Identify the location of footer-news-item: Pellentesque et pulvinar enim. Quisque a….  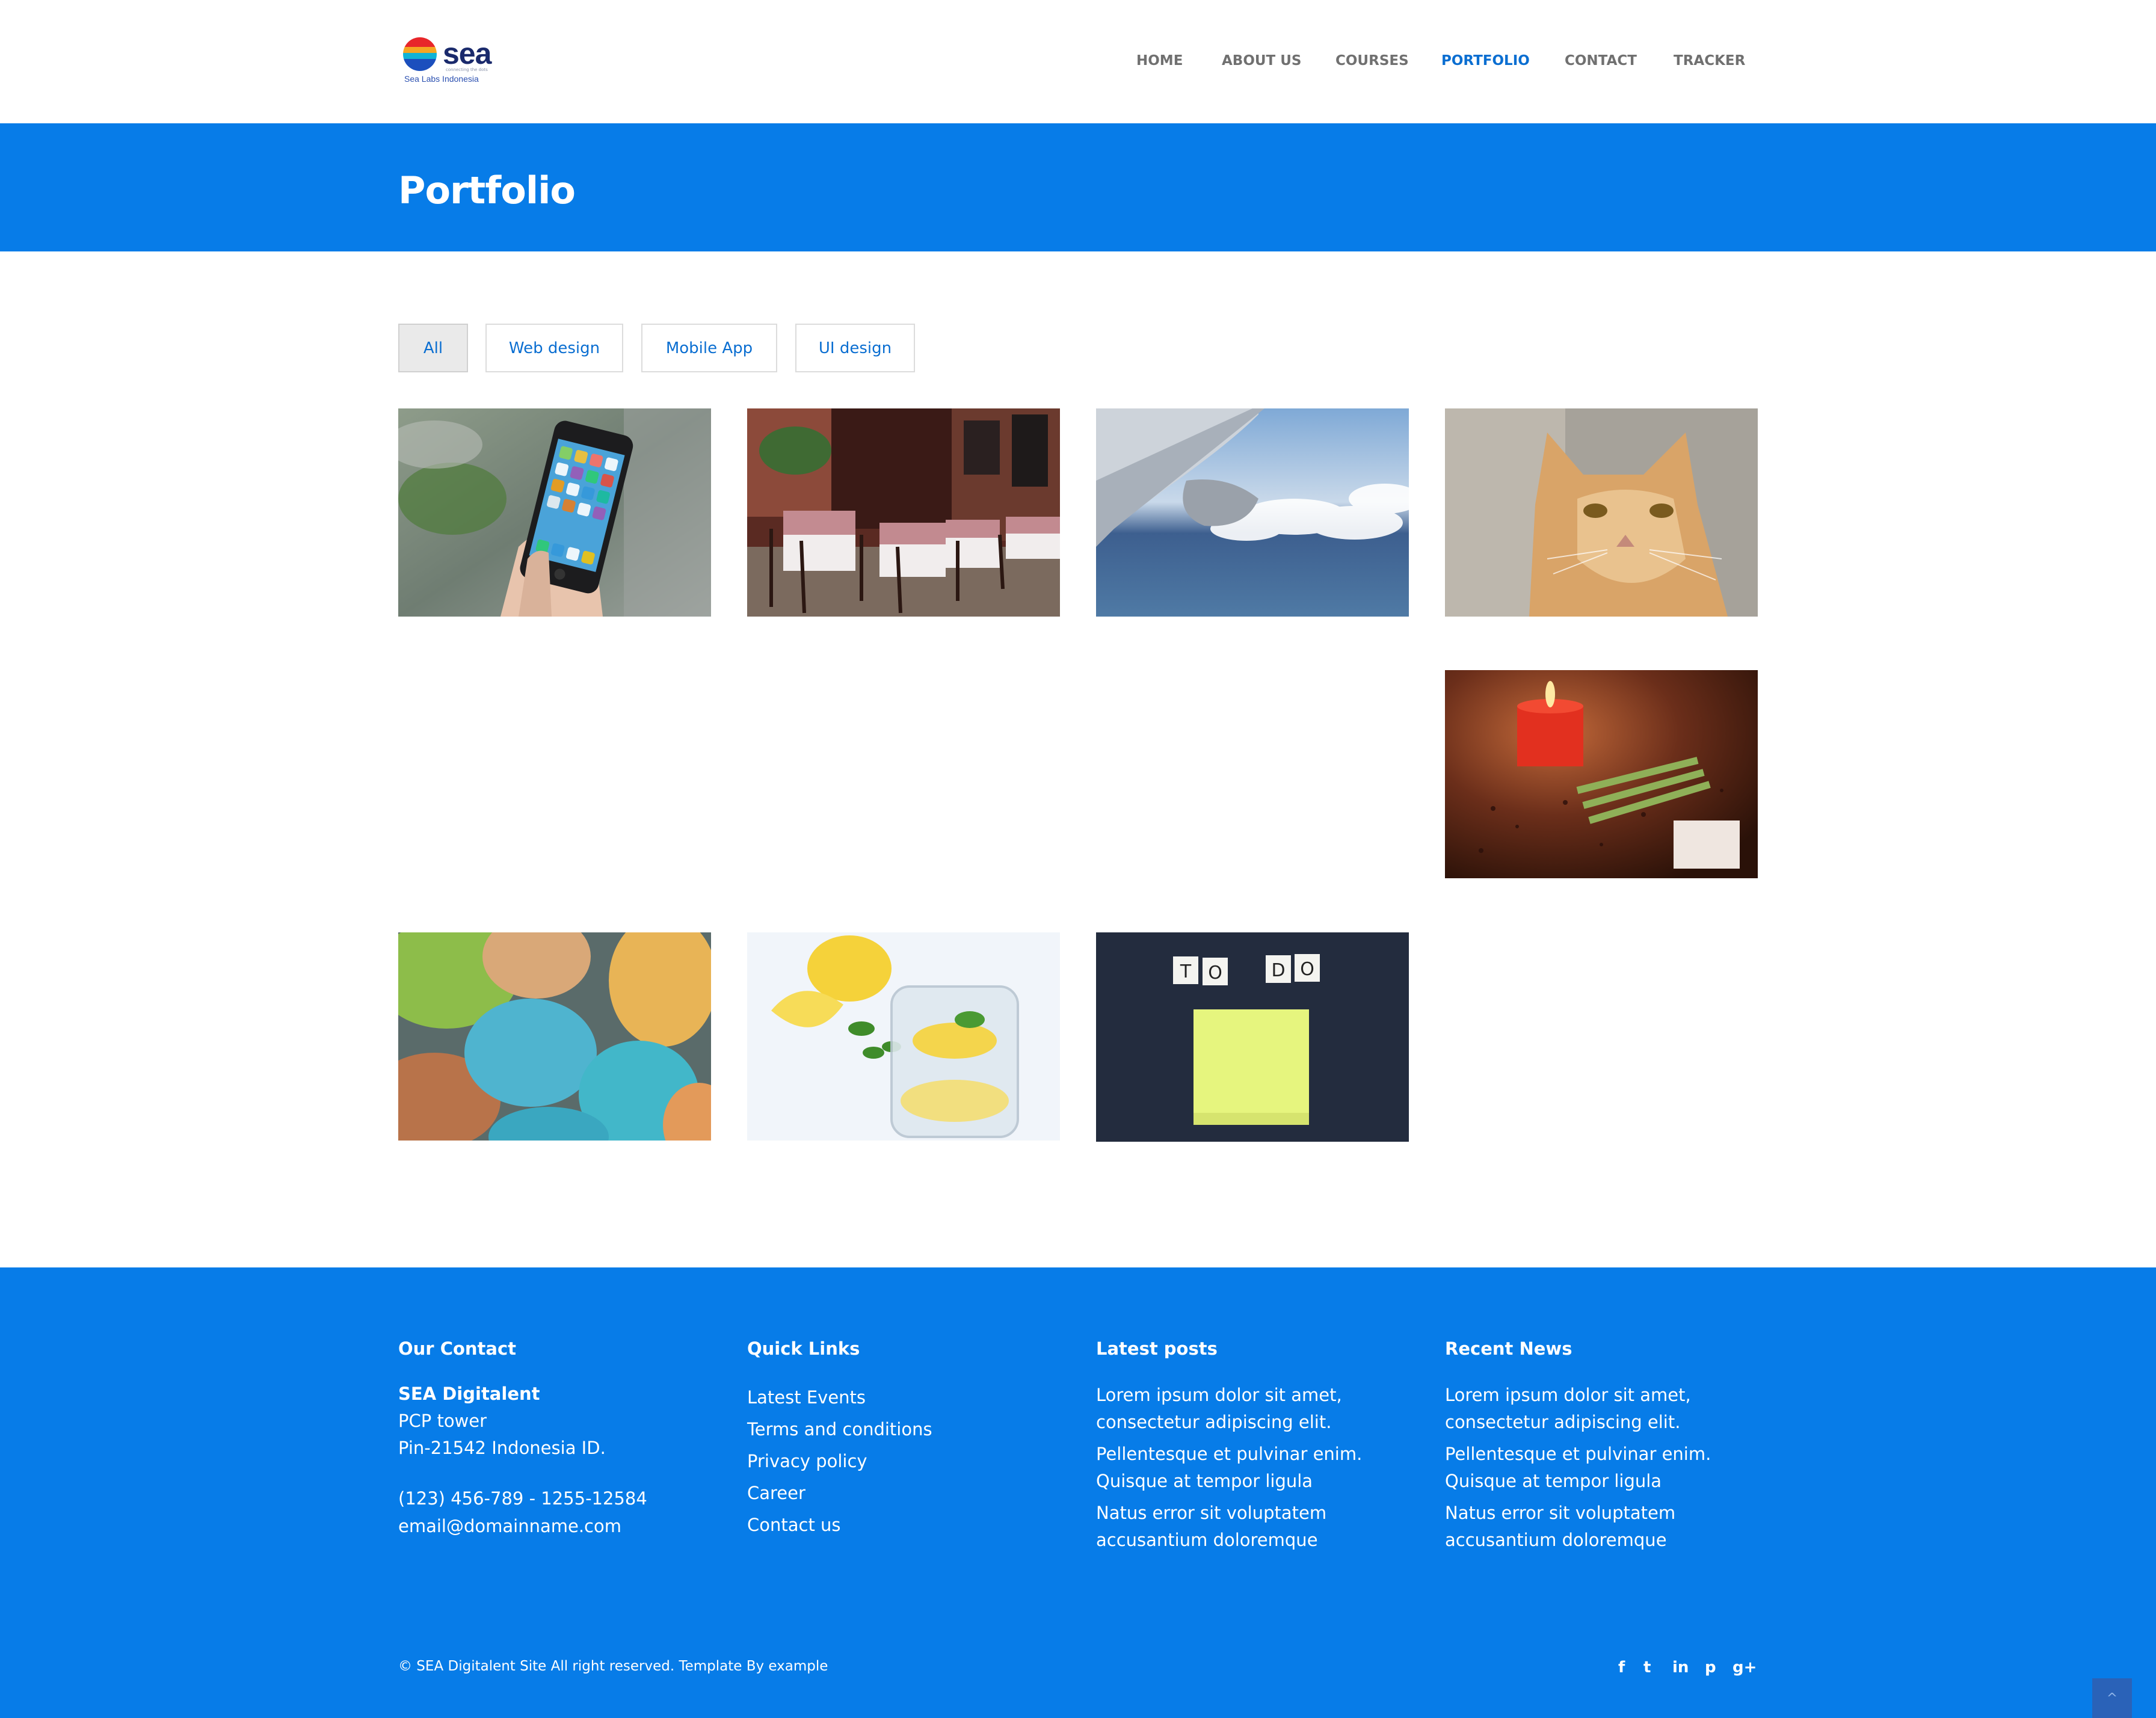
(1608, 1468).